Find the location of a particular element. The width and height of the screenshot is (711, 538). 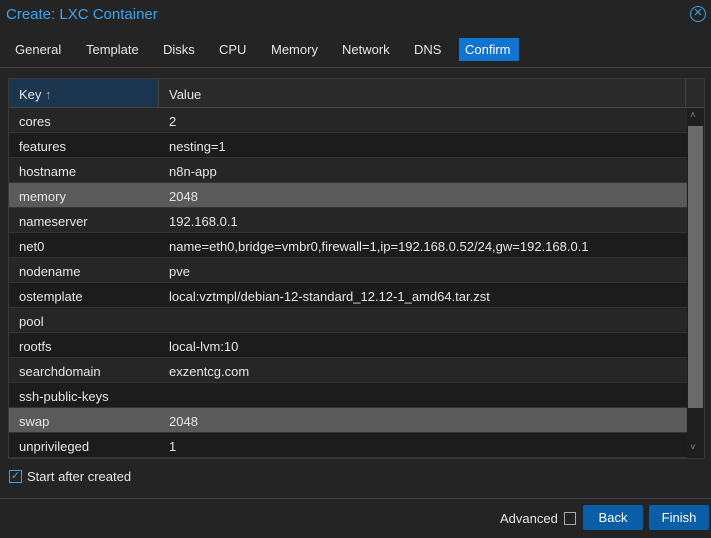

table-row: hostname n8n-app is located at coordinates (348, 170).